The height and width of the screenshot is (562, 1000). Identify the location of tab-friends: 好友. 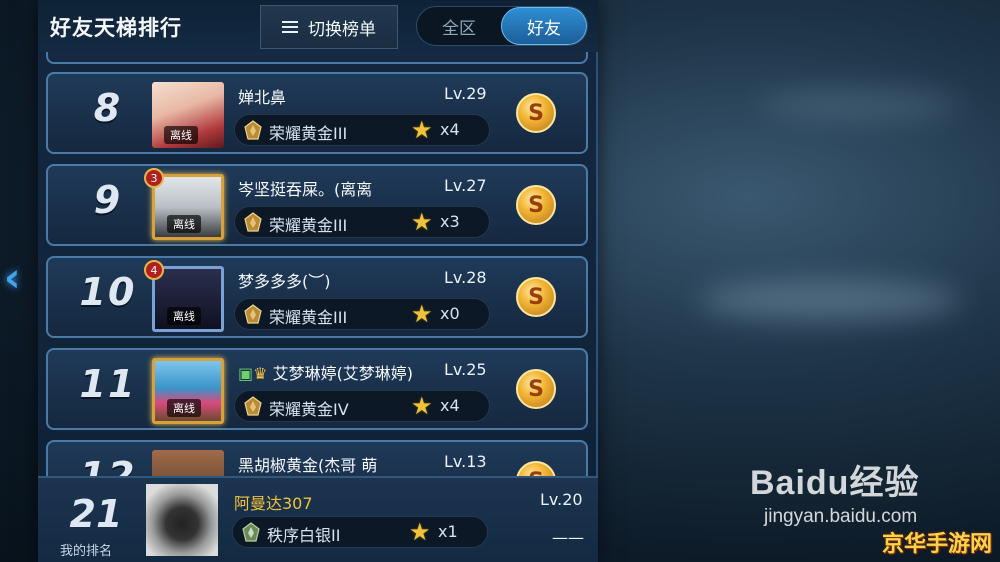
(544, 26).